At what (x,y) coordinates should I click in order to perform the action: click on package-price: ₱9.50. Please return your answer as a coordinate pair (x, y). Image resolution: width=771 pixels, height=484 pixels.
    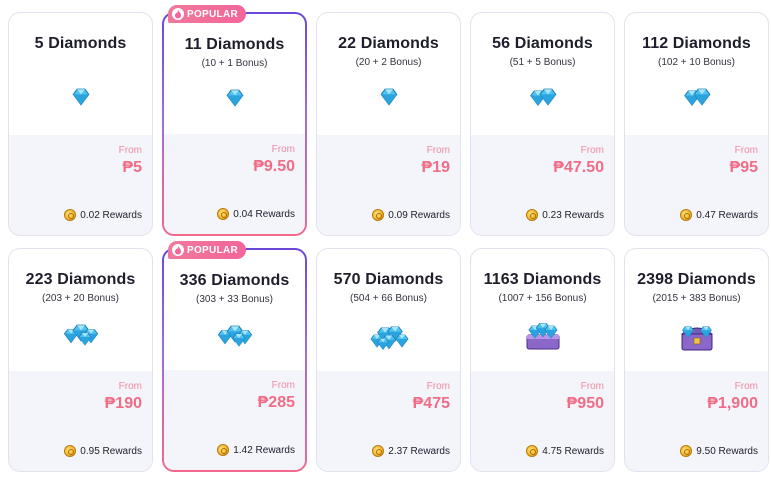
    Looking at the image, I should click on (274, 166).